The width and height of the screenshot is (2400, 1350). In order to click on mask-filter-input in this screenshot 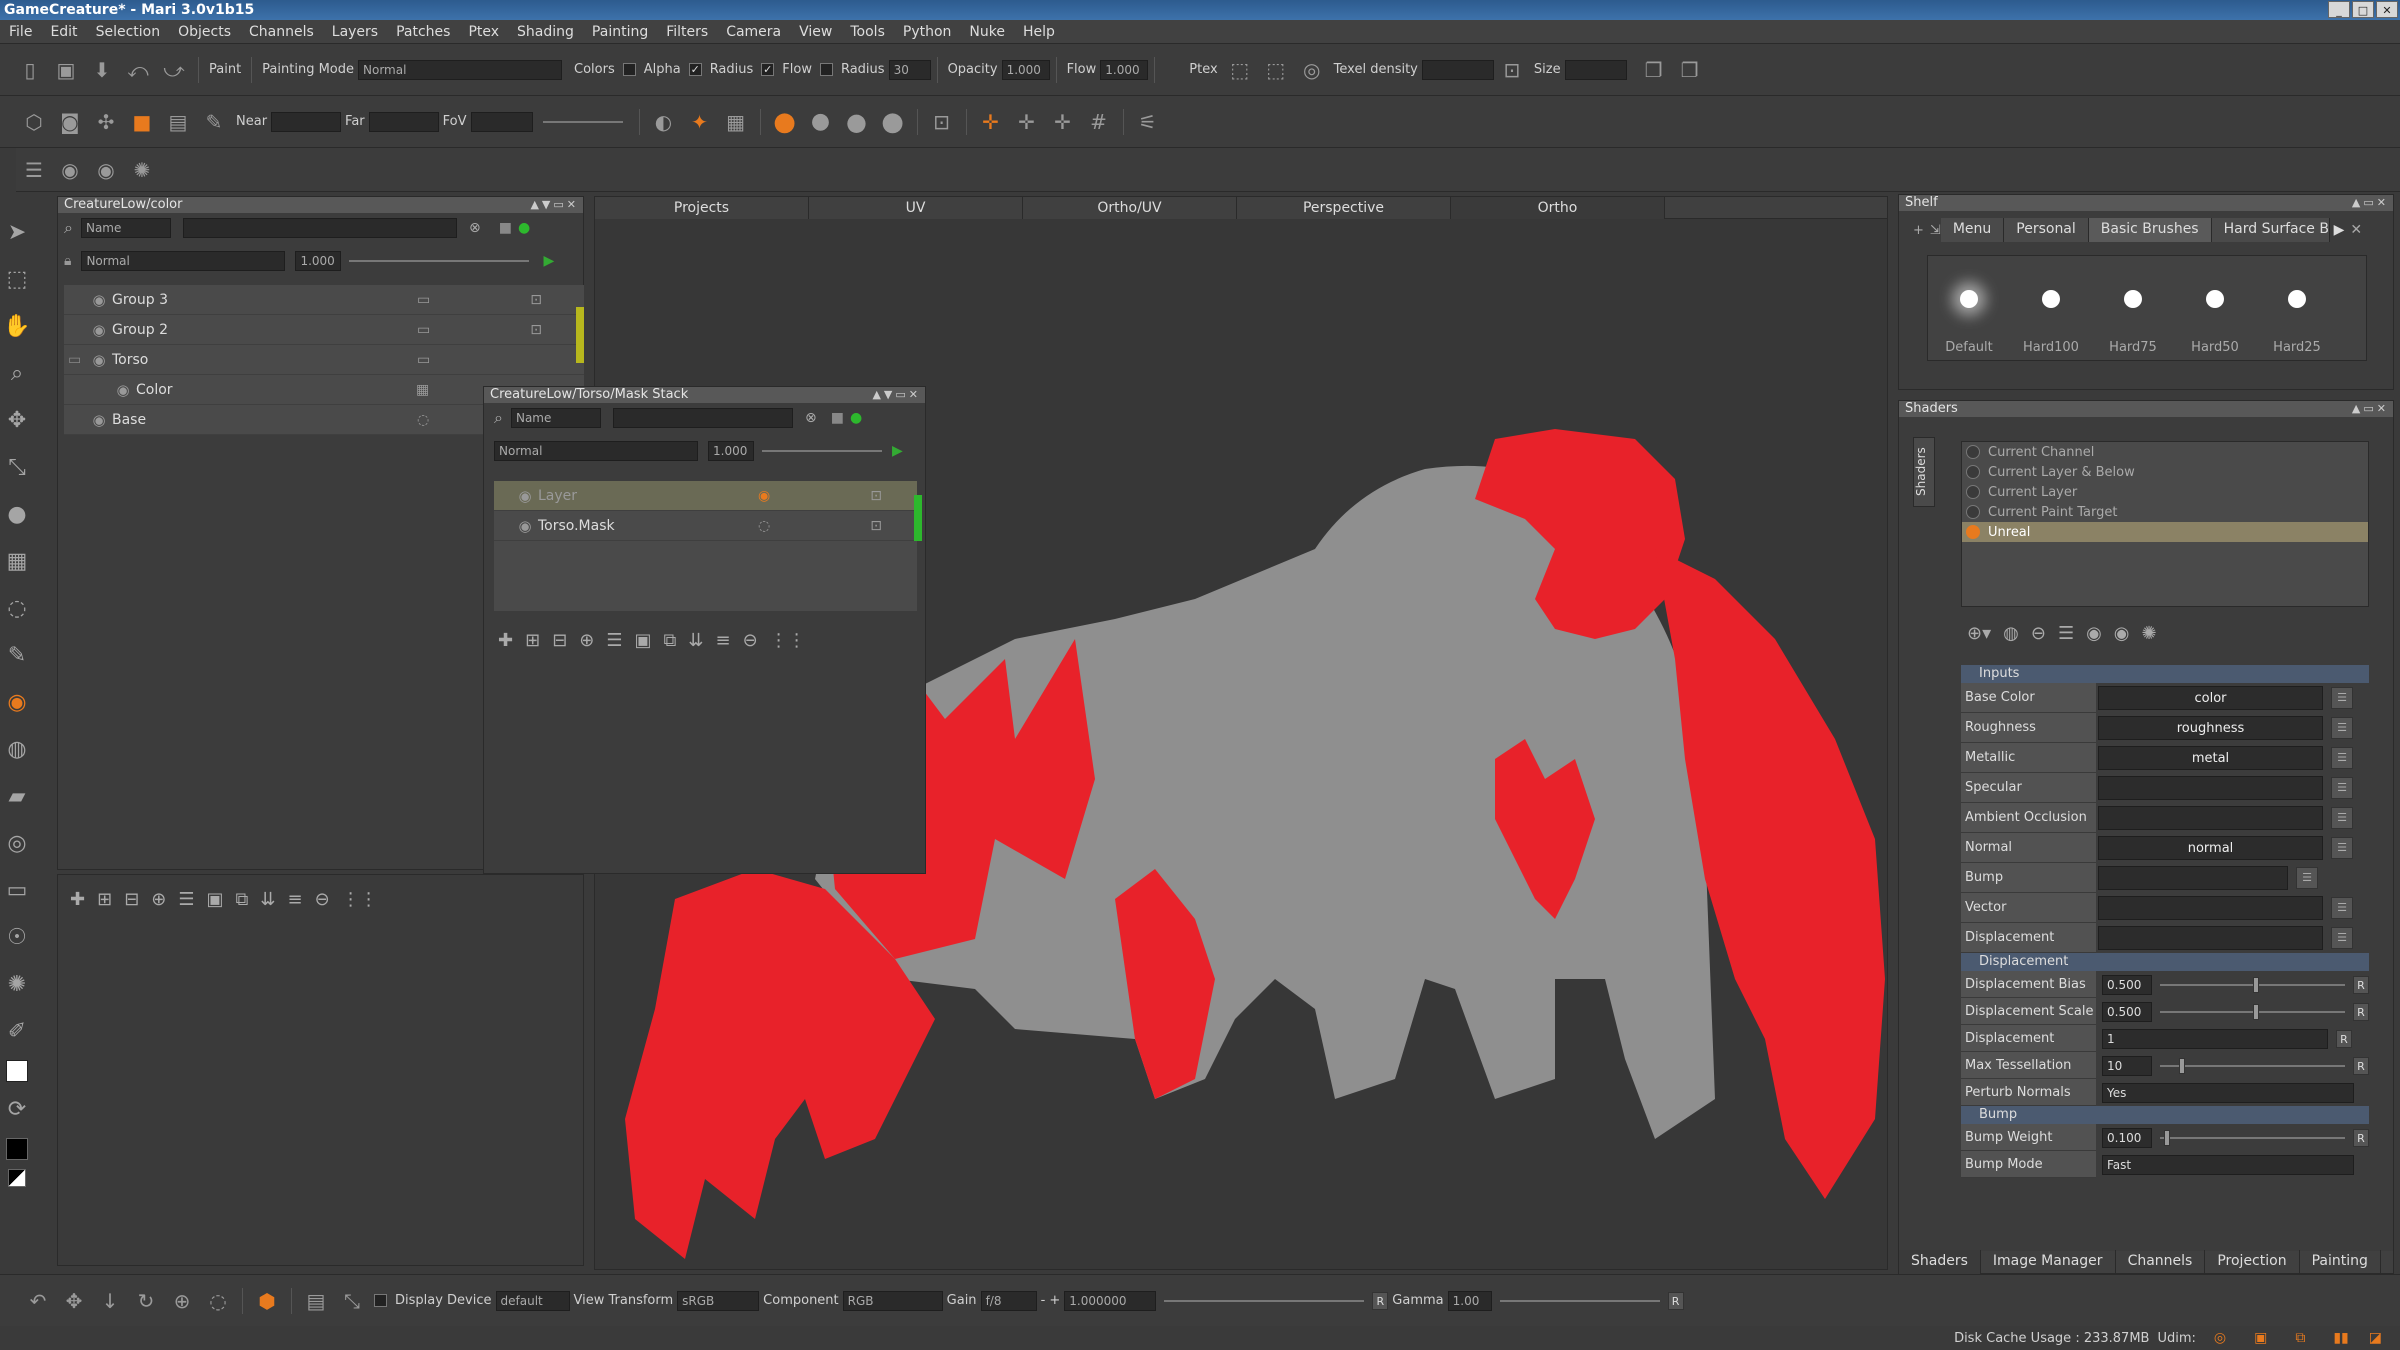, I will do `click(702, 418)`.